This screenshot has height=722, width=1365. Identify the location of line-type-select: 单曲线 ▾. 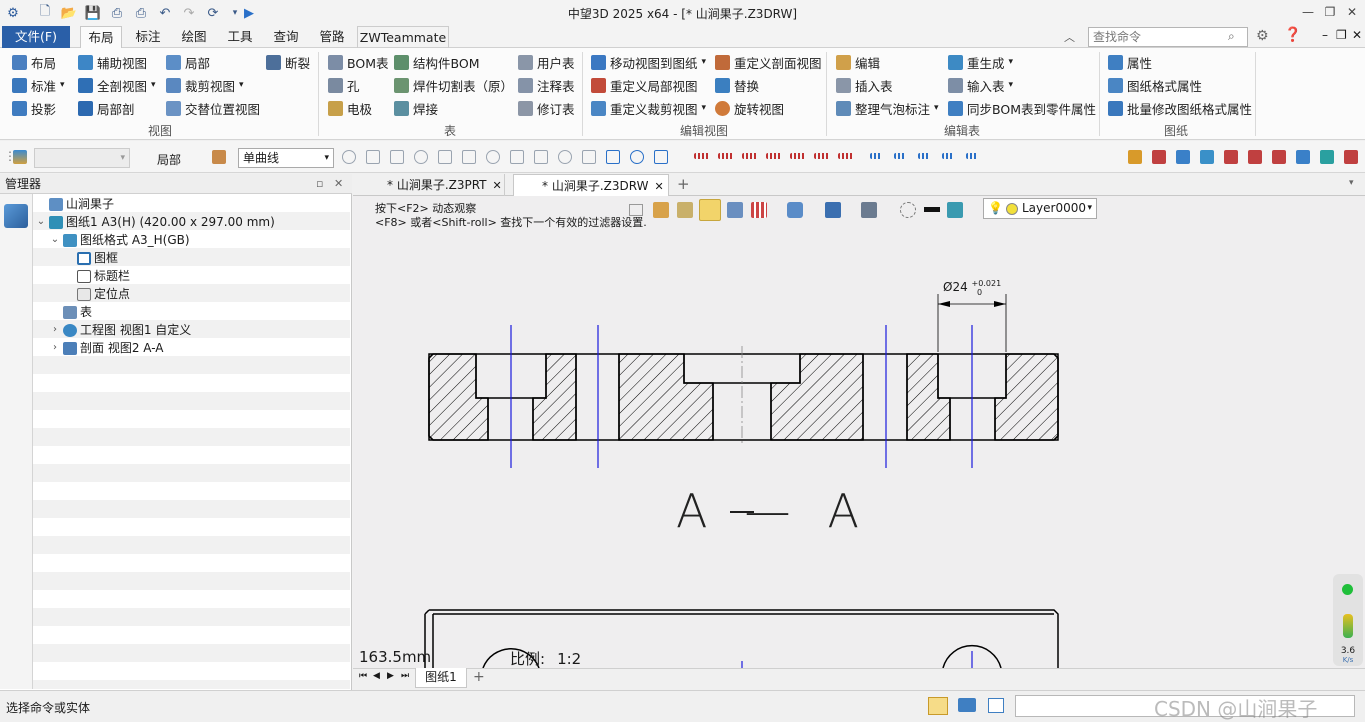
(286, 158).